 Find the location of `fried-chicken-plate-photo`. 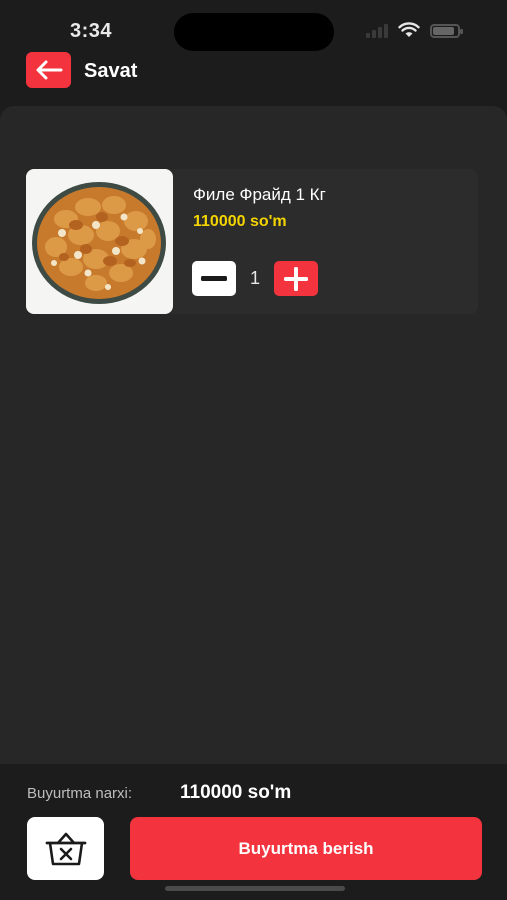

fried-chicken-plate-photo is located at coordinates (99, 243).